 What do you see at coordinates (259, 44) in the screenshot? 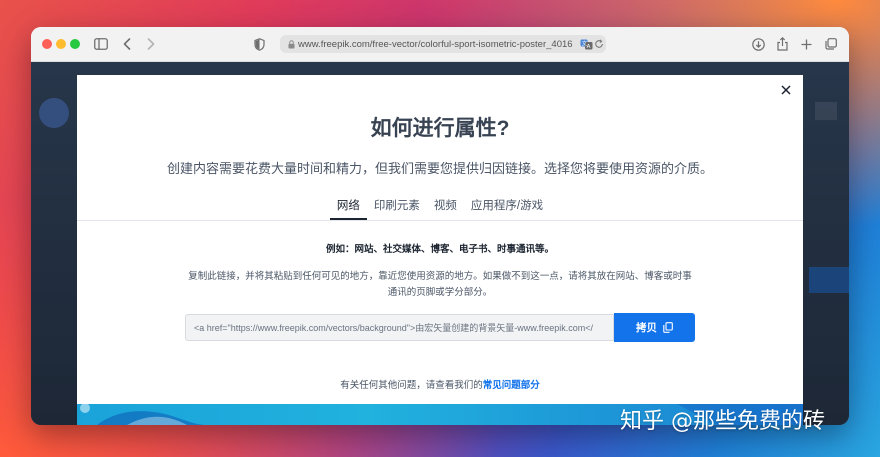
I see `privacy-shield-icon` at bounding box center [259, 44].